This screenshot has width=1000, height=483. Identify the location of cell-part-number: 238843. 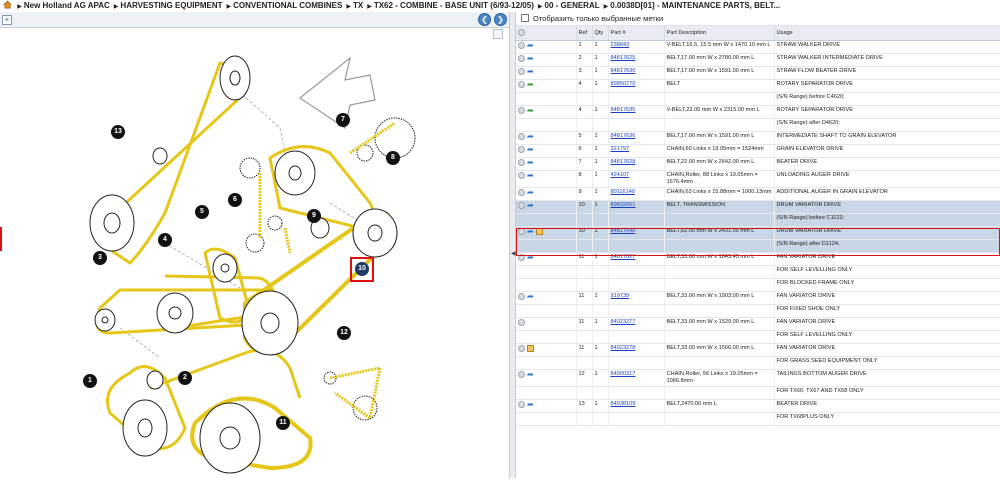
(636, 47).